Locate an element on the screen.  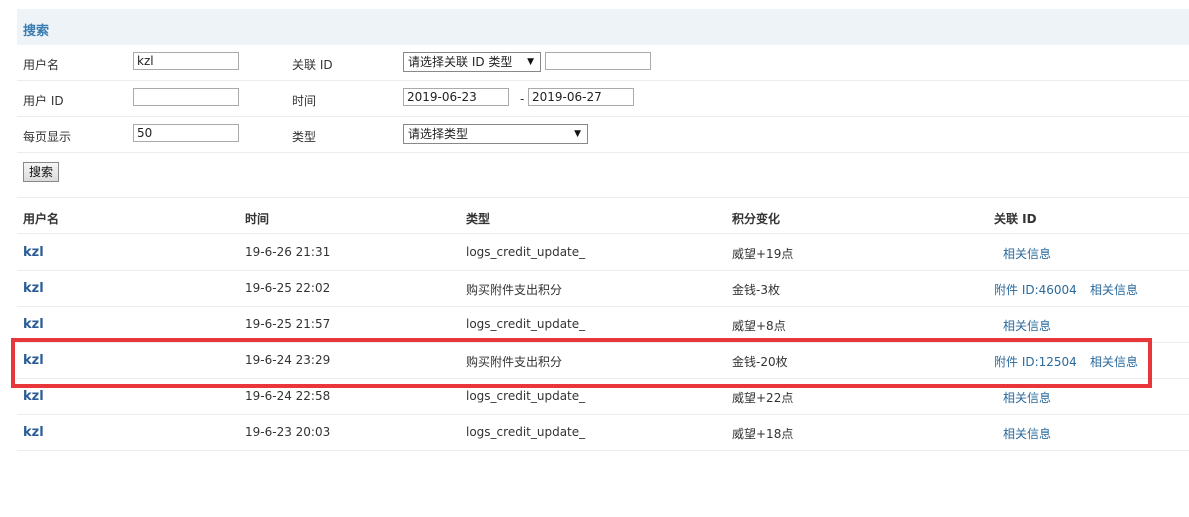
form-row-perpage: 每页显示 50 类型 请选择类型 ▼ is located at coordinates (603, 135).